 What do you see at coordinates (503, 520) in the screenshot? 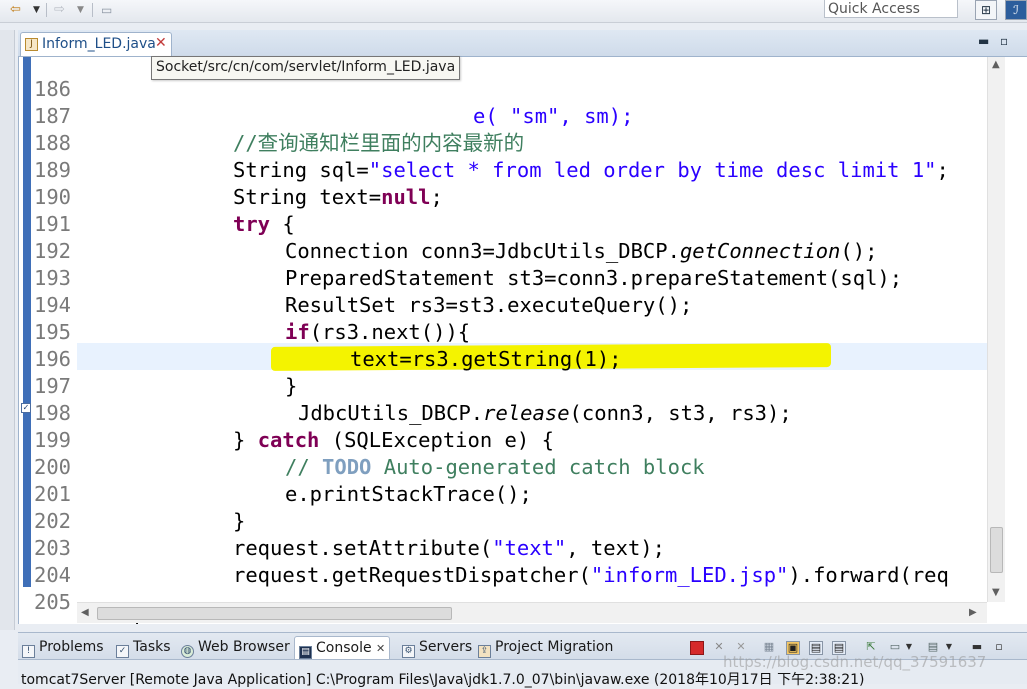
I see `code-line: 202 request.setAttribute("text", text);` at bounding box center [503, 520].